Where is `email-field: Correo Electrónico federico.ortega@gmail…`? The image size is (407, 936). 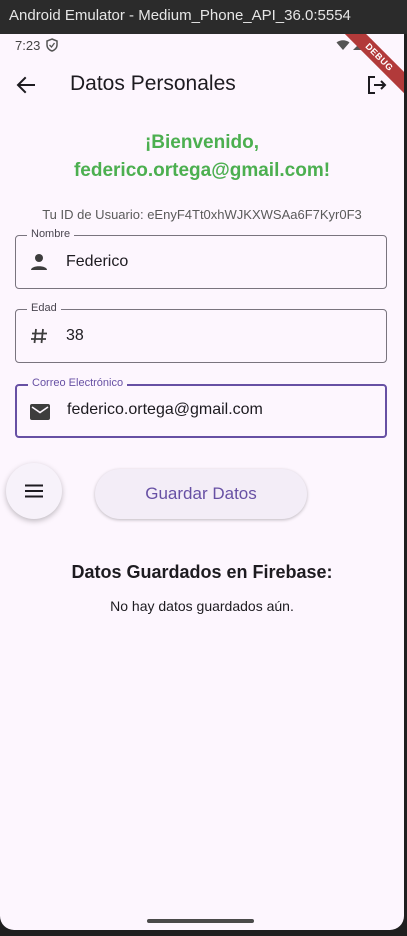 email-field: Correo Electrónico federico.ortega@gmail… is located at coordinates (201, 407).